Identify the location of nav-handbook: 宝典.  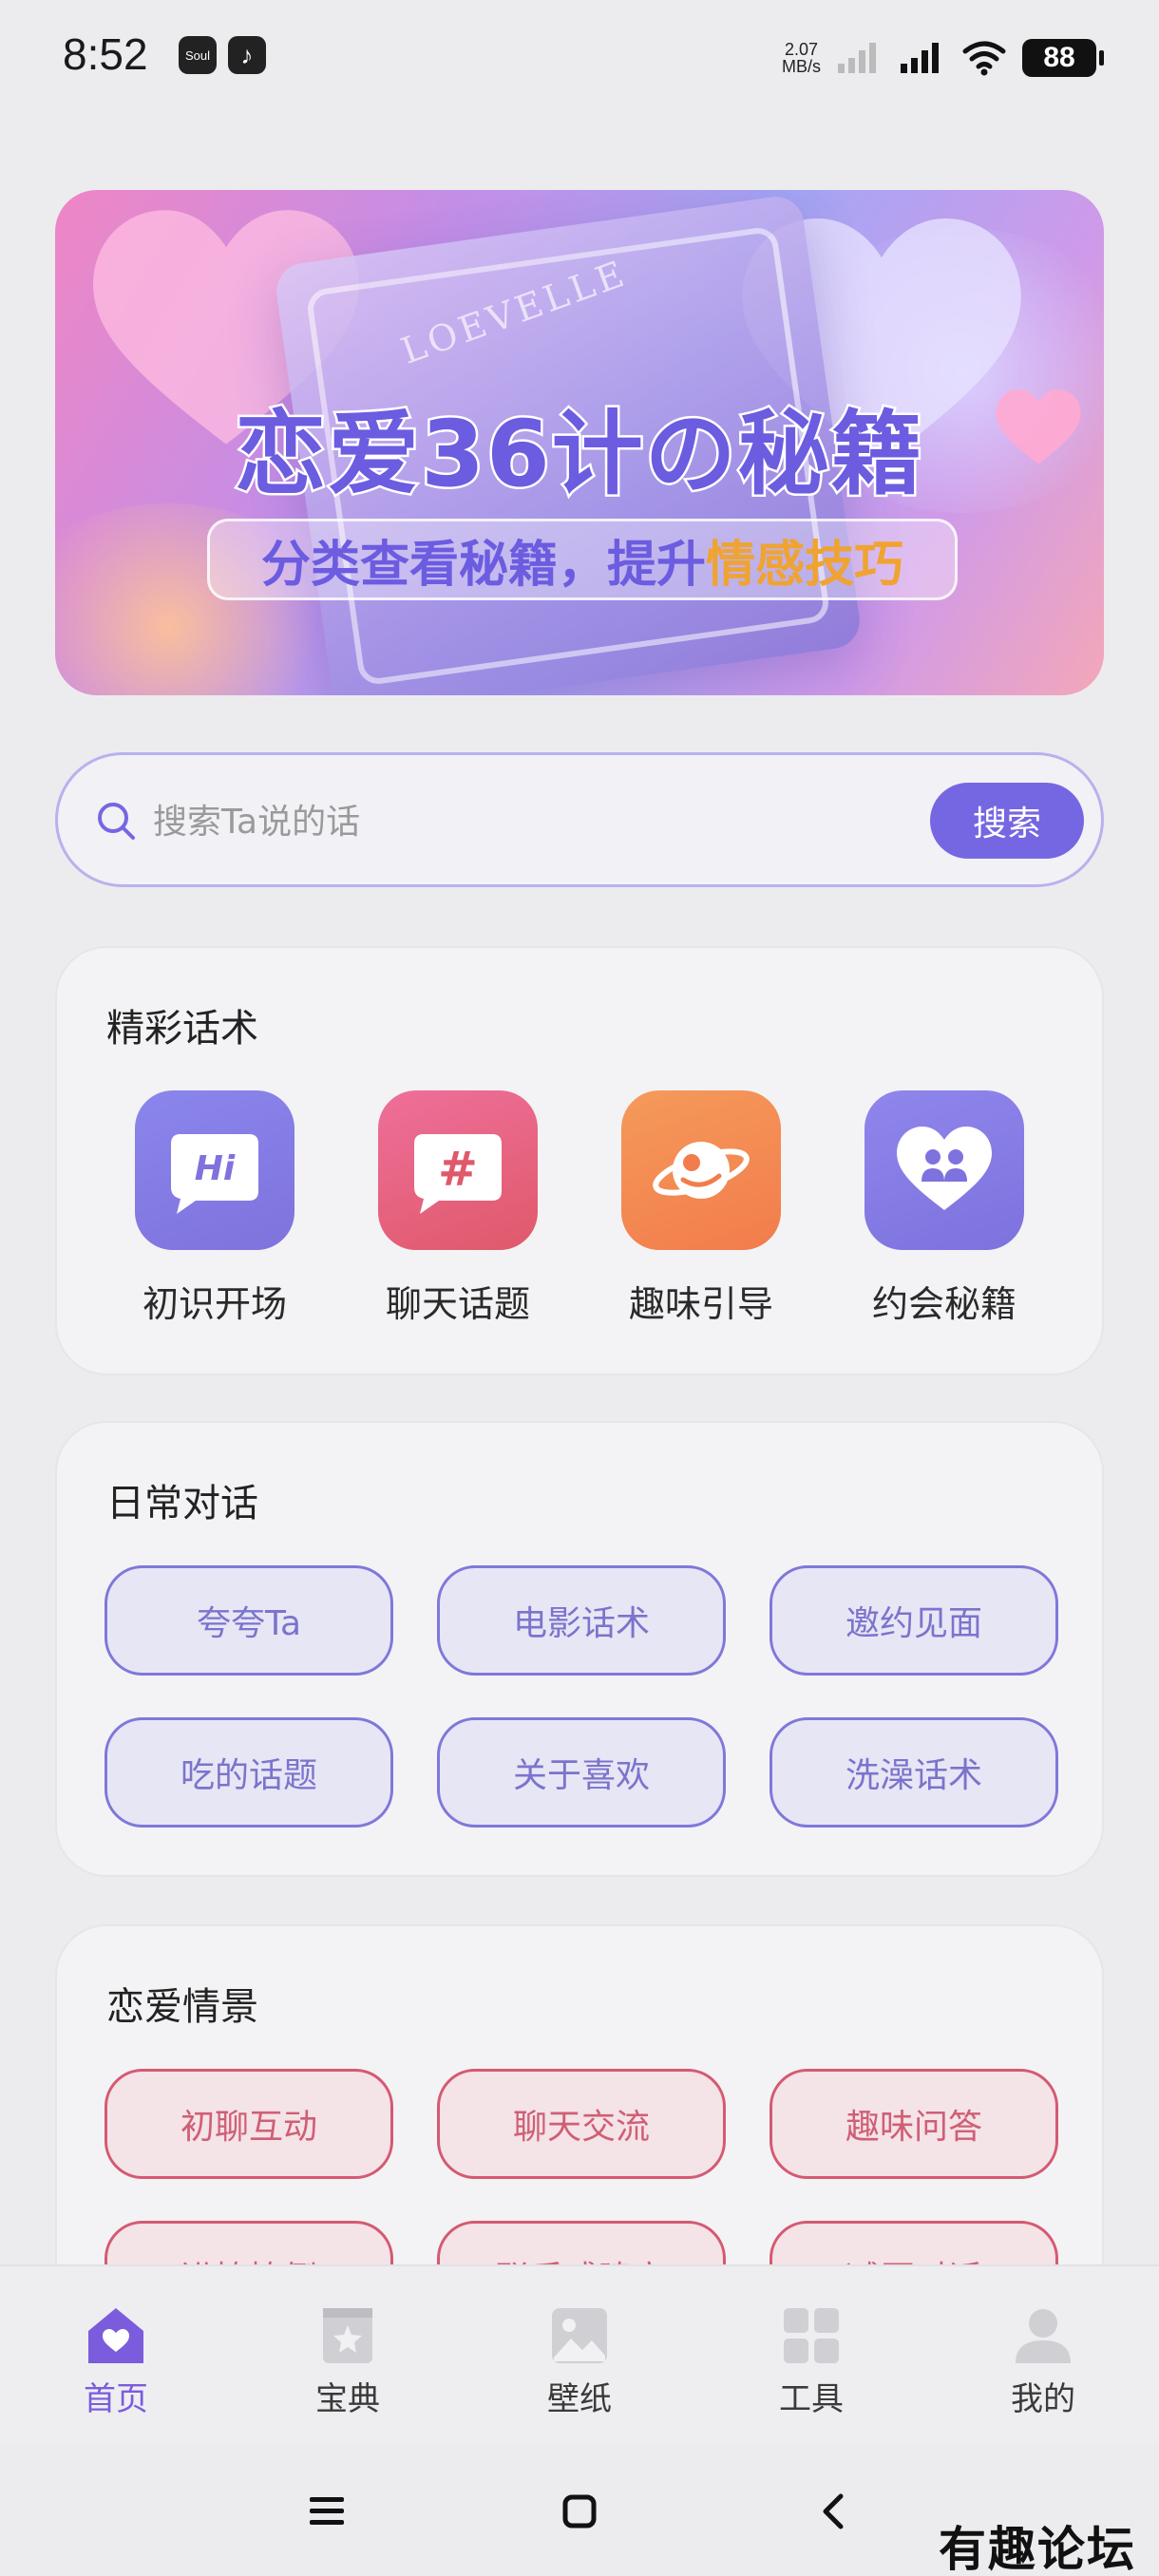
(348, 2361).